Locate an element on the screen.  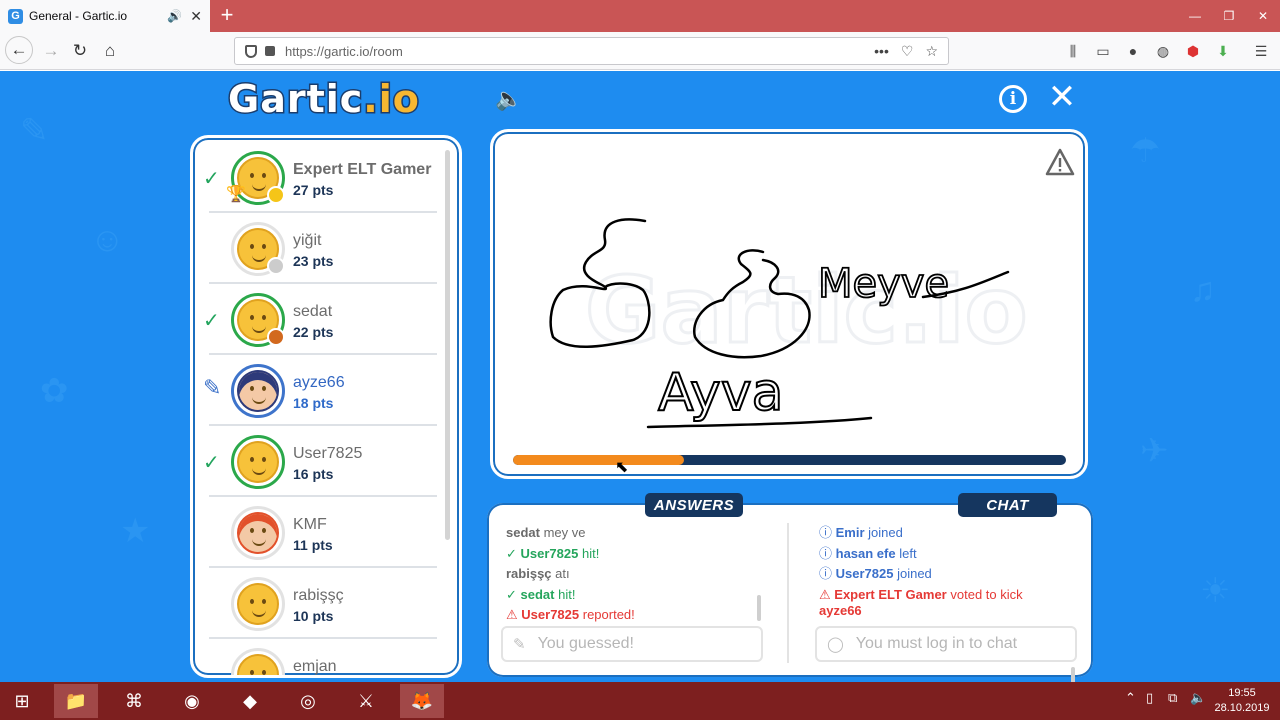
app-icon: ⌘ is located at coordinates (134, 701).